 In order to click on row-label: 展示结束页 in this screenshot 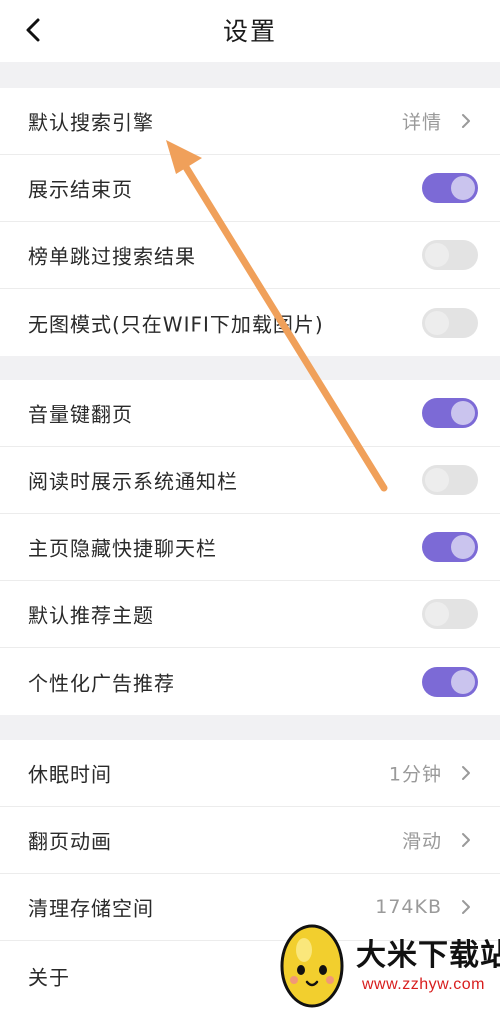, I will do `click(80, 189)`.